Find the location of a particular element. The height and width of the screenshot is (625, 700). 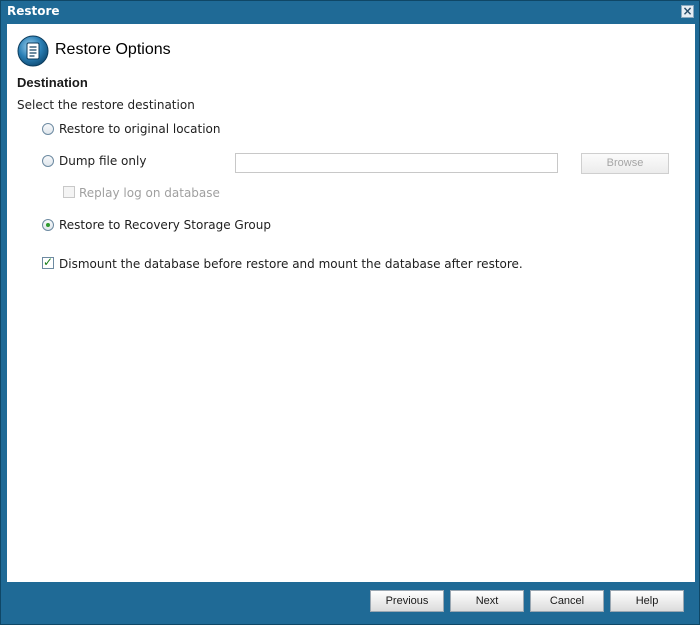

radio-dump-file is located at coordinates (48, 161).